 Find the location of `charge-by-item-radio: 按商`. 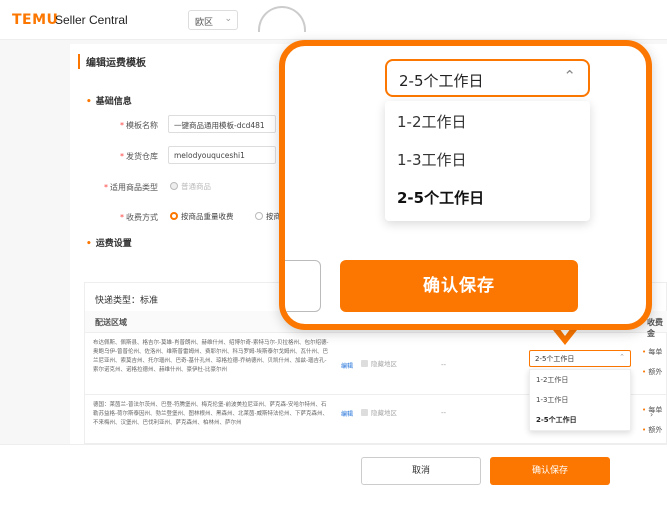

charge-by-item-radio: 按商 is located at coordinates (268, 216).